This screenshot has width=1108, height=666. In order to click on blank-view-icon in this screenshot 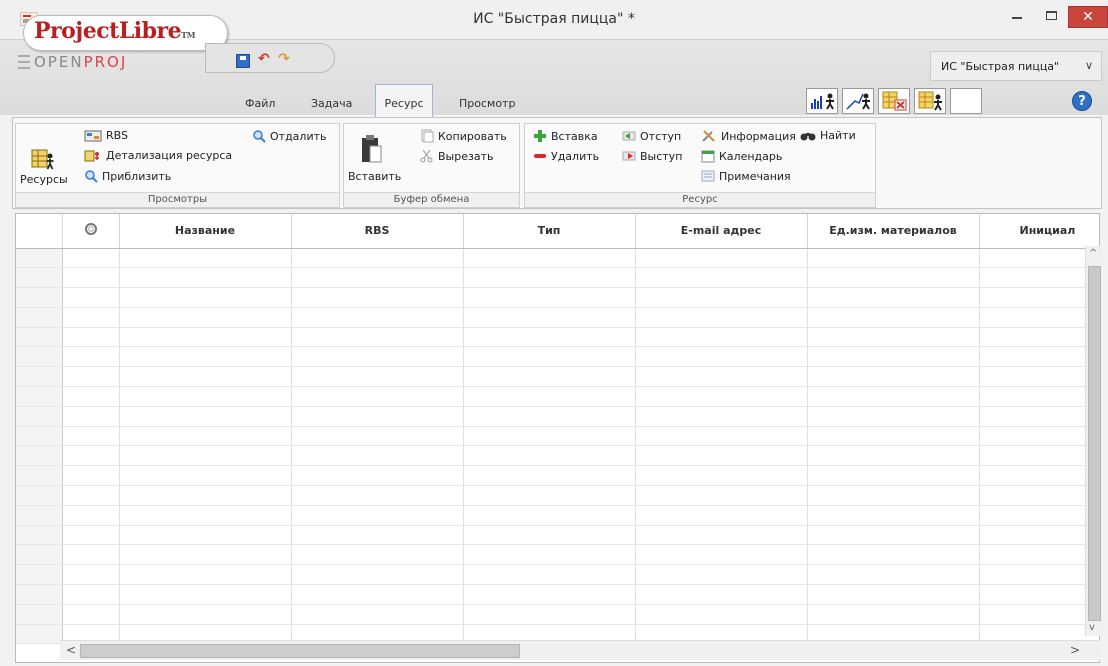, I will do `click(966, 101)`.